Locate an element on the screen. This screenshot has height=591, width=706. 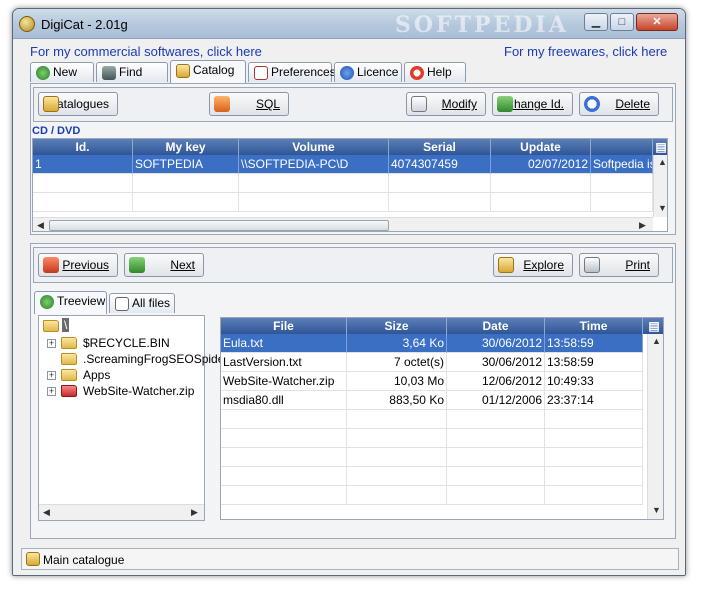
table-row: Eula.txt 3,64 Ko 30/06/2012 13:58:59 is located at coordinates (433, 343).